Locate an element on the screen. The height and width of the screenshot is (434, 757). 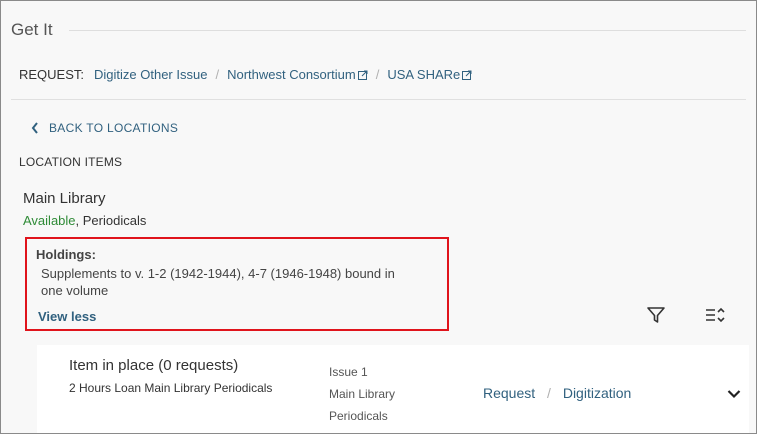
digitize-other-issue-link: Digitize Other Issue is located at coordinates (150, 74).